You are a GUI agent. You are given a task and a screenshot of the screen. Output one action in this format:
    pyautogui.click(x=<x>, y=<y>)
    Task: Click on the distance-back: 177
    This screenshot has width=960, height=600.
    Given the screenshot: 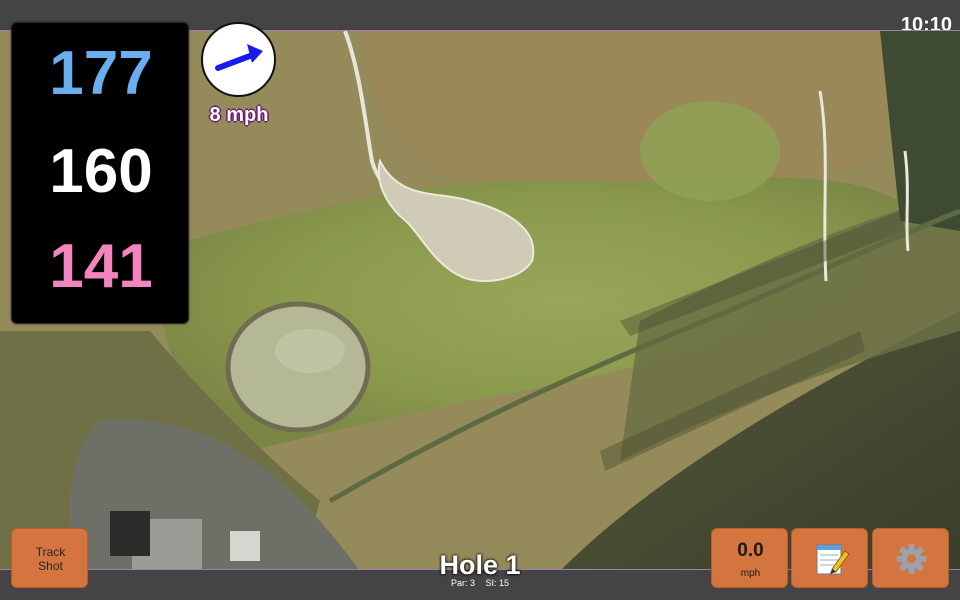 What is the action you would take?
    pyautogui.click(x=101, y=73)
    